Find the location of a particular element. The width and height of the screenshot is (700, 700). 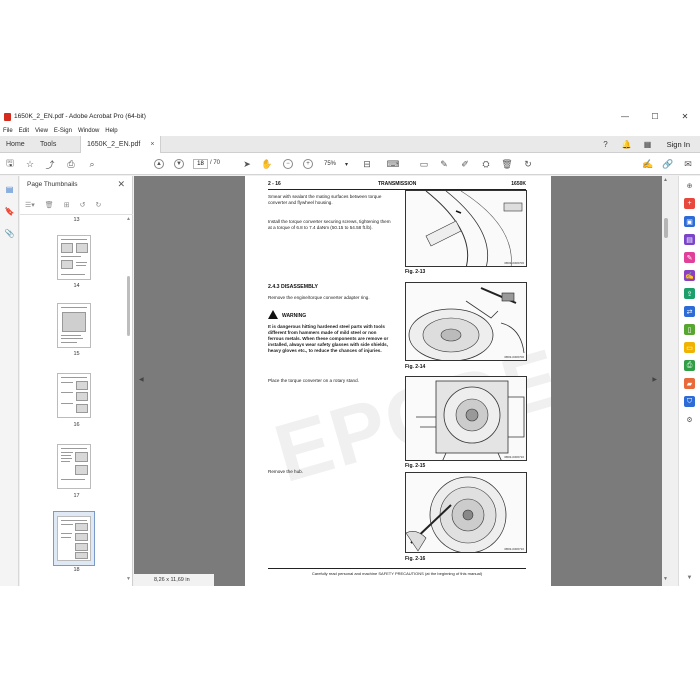

options-menu-icon: ☰▾ is located at coordinates (30, 205).